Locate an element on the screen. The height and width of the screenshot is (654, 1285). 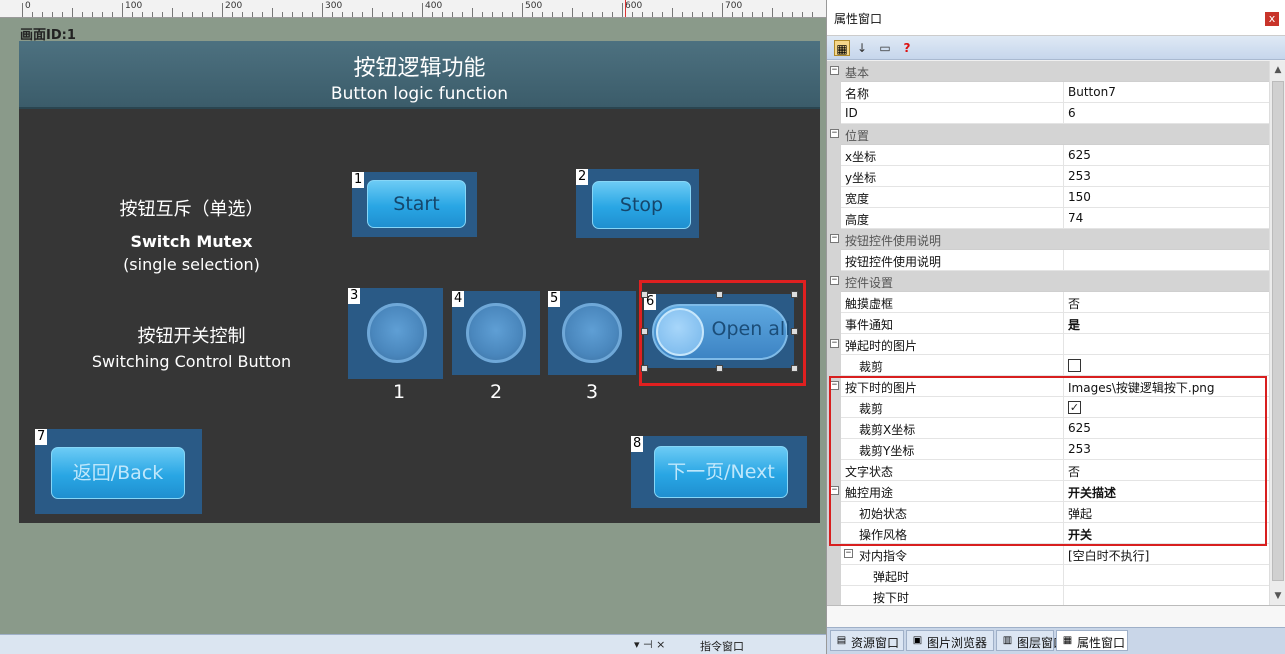
next-button-frame: 8 下一页/Next is located at coordinates (719, 472).